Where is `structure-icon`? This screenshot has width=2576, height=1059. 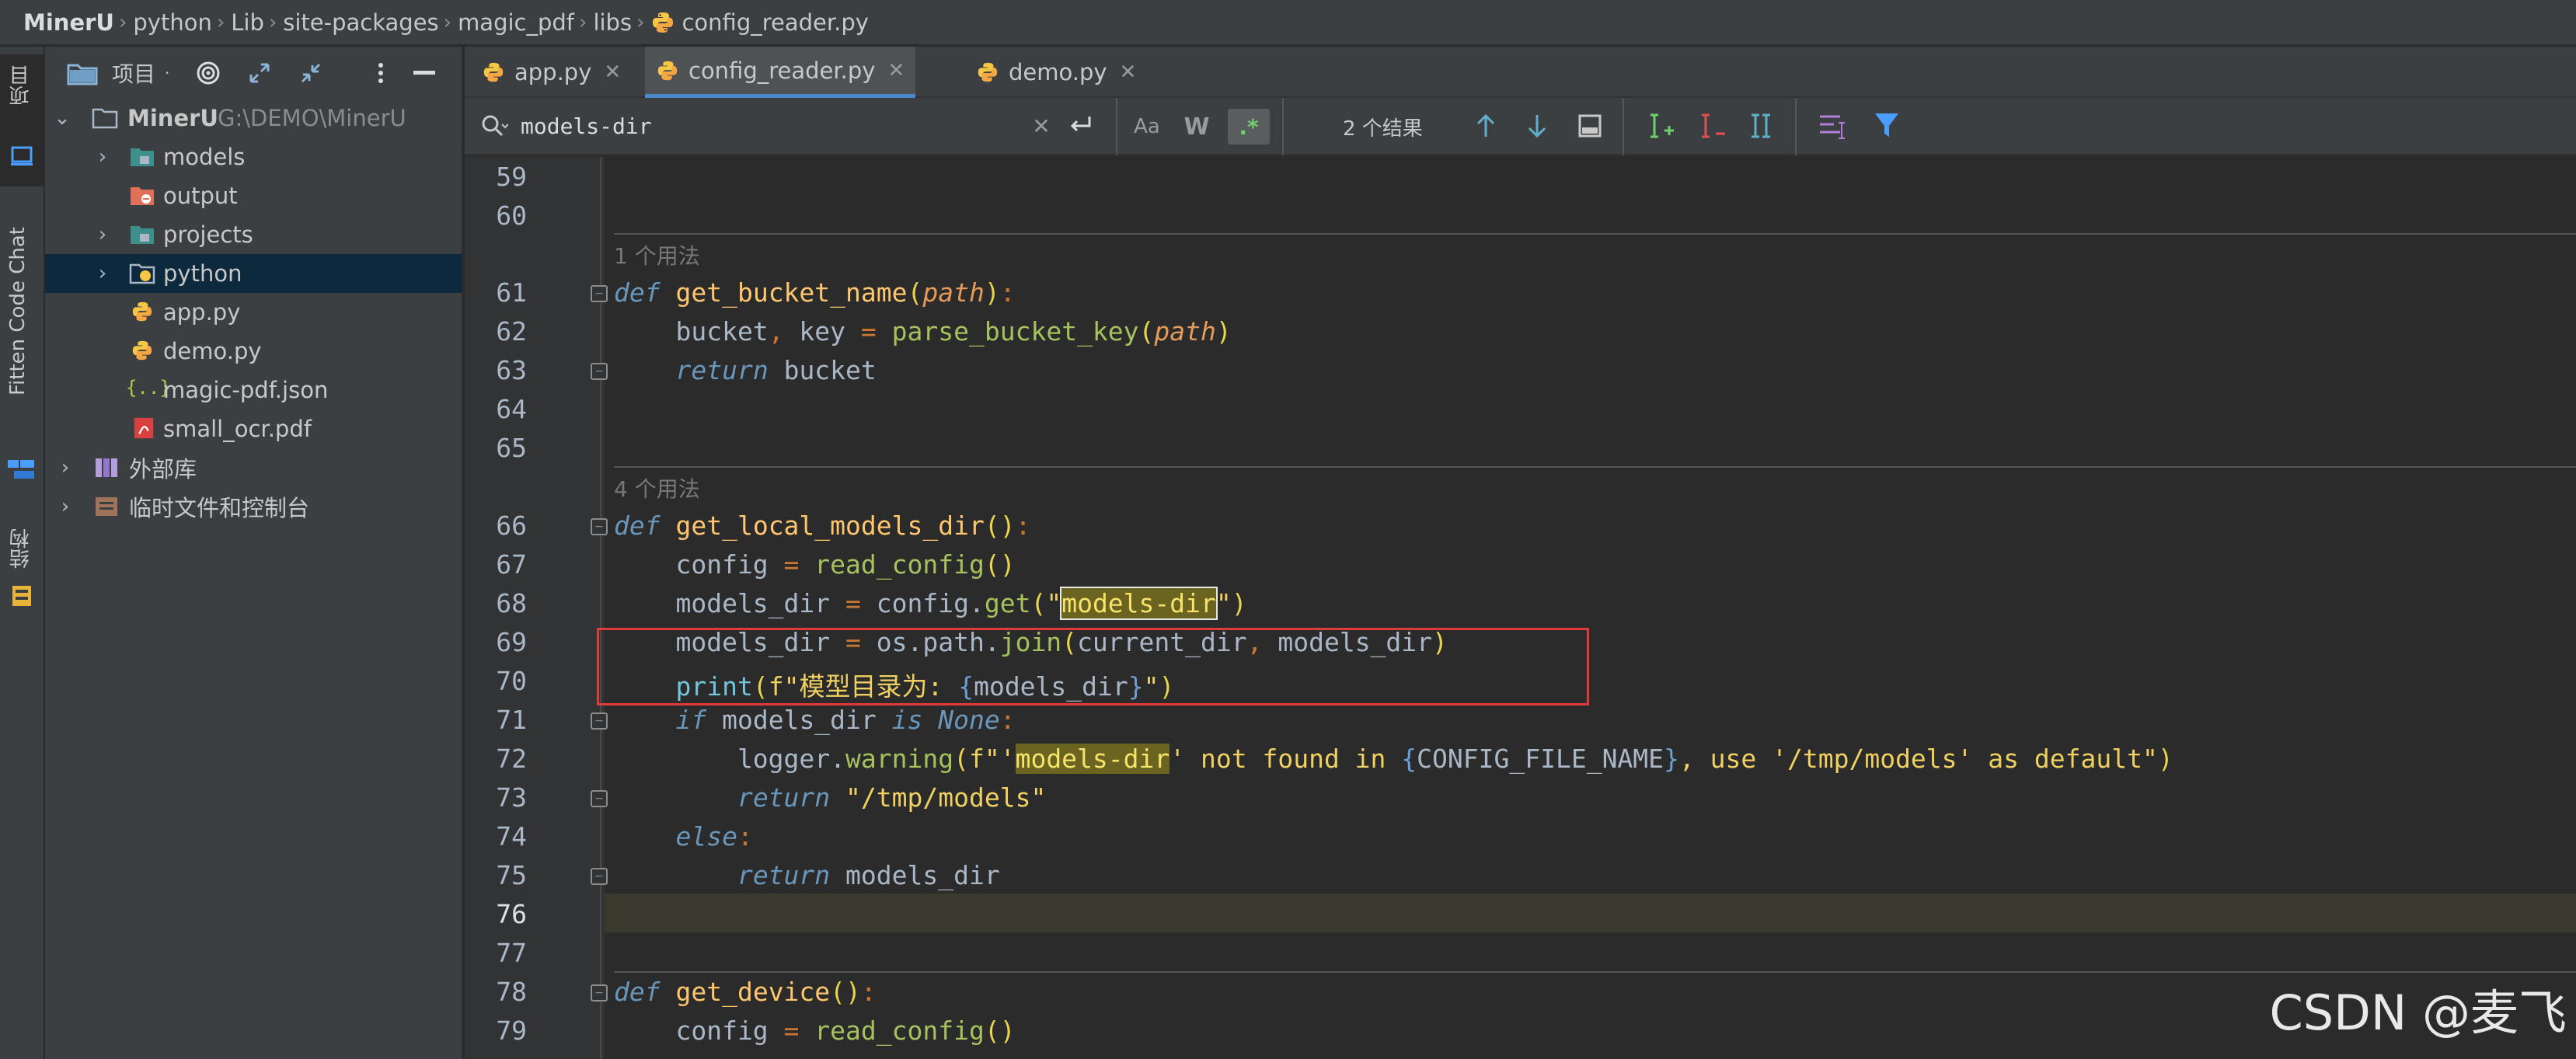
structure-icon is located at coordinates (21, 596).